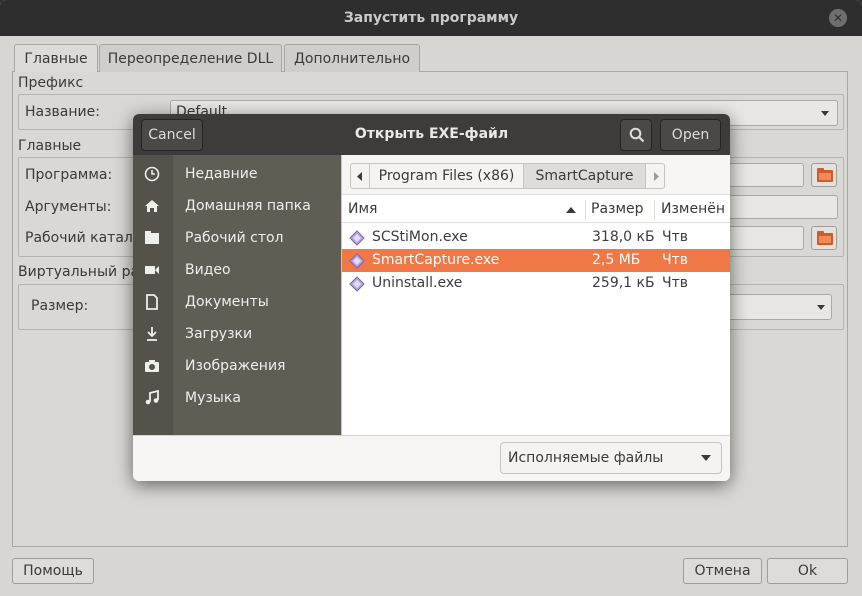 This screenshot has height=596, width=862. I want to click on place-documents: Документы, so click(237, 302).